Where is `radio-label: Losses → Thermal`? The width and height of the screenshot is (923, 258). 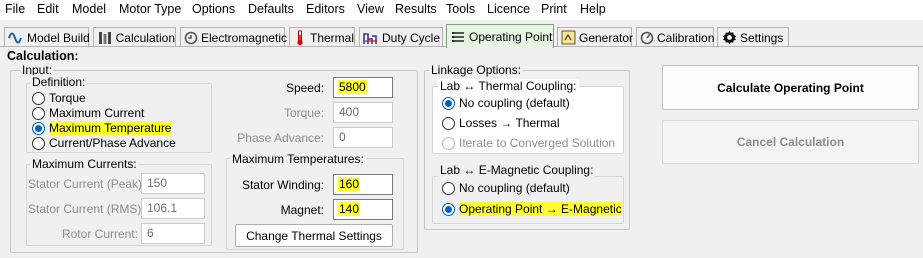 radio-label: Losses → Thermal is located at coordinates (509, 123).